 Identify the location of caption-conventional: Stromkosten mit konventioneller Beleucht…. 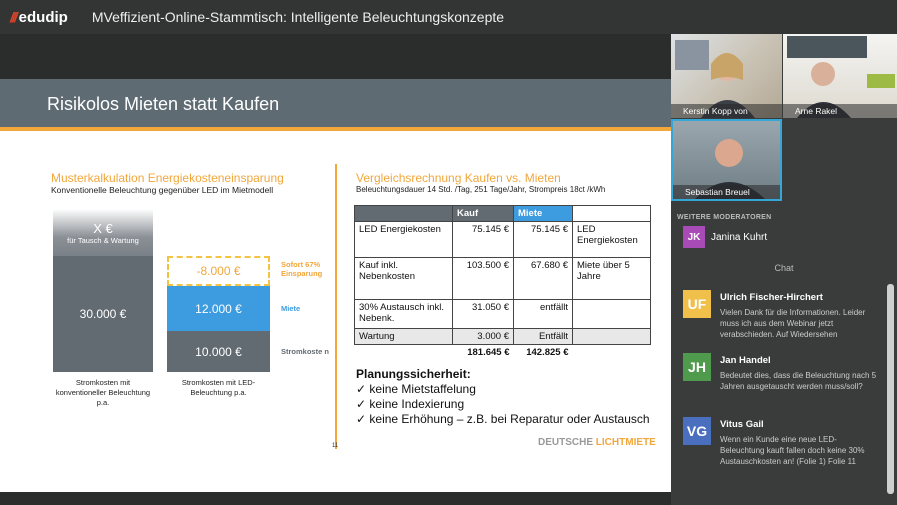
(103, 392).